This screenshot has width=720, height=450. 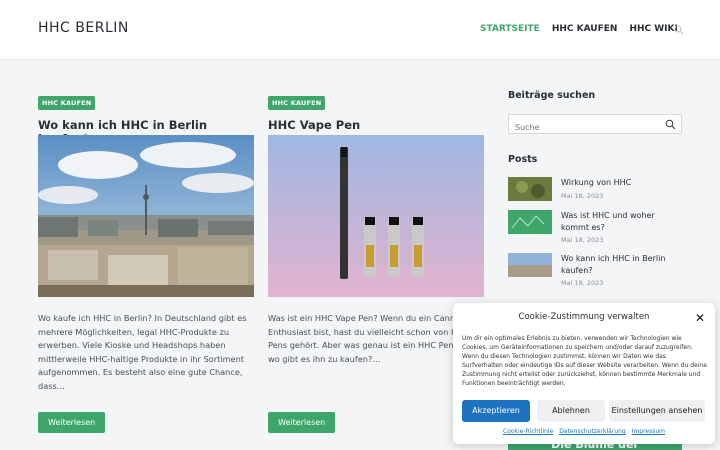 What do you see at coordinates (592, 431) in the screenshot?
I see `privacy-policy-link: Datenschutzerklärung` at bounding box center [592, 431].